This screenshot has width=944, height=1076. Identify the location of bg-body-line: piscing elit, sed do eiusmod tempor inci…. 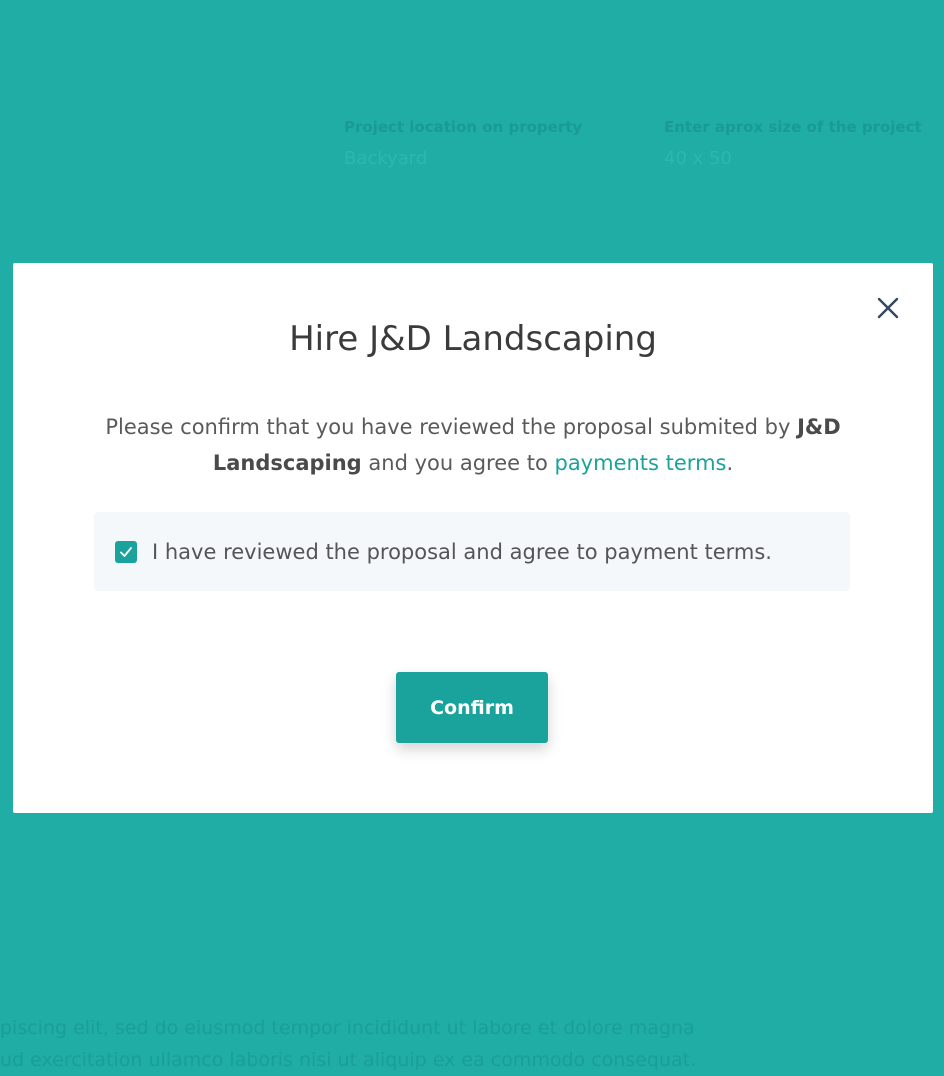
(347, 1028).